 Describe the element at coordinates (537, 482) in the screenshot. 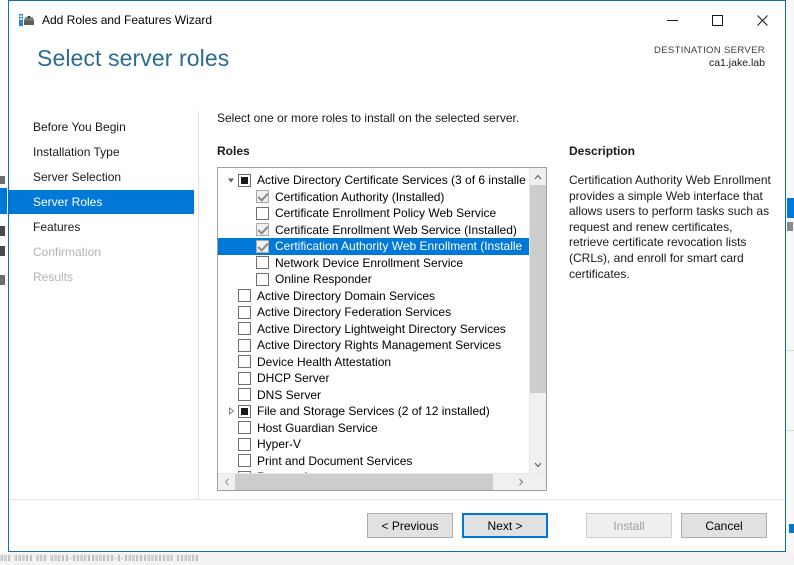

I see `scrollbar-corner` at that location.